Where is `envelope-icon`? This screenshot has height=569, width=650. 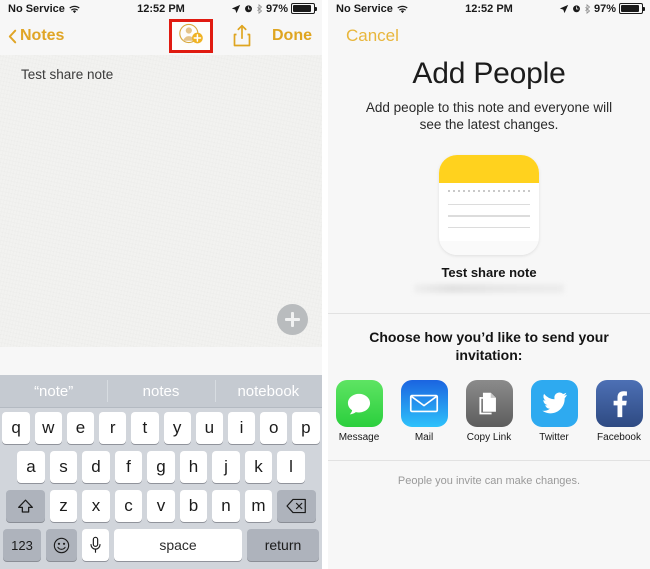 envelope-icon is located at coordinates (424, 403).